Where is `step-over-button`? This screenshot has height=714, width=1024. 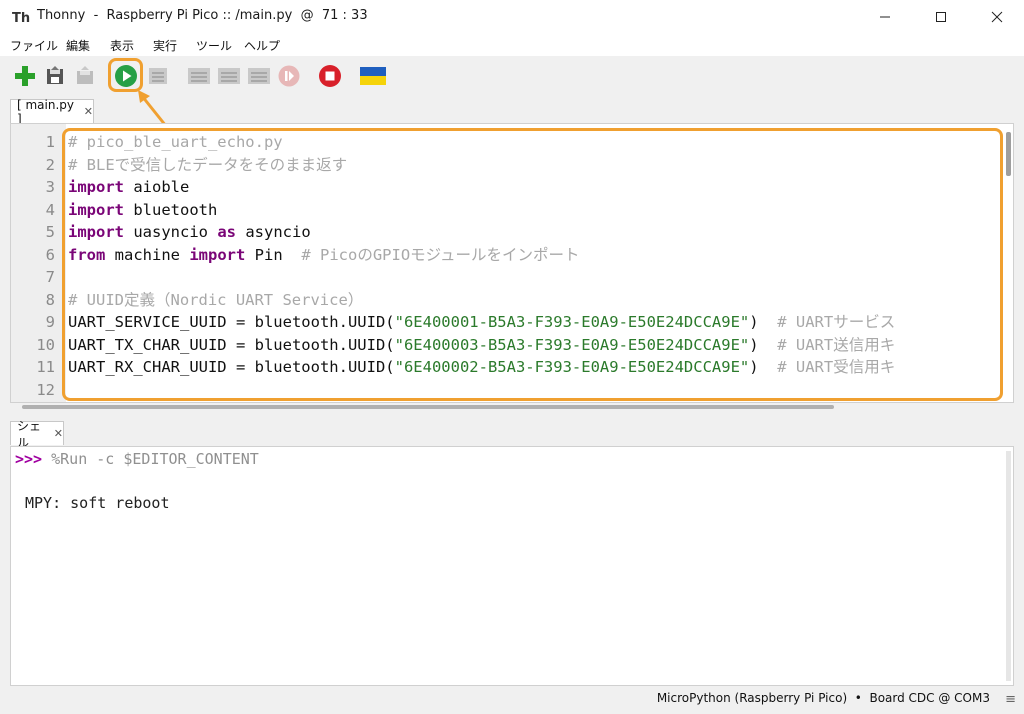
step-over-button is located at coordinates (199, 76).